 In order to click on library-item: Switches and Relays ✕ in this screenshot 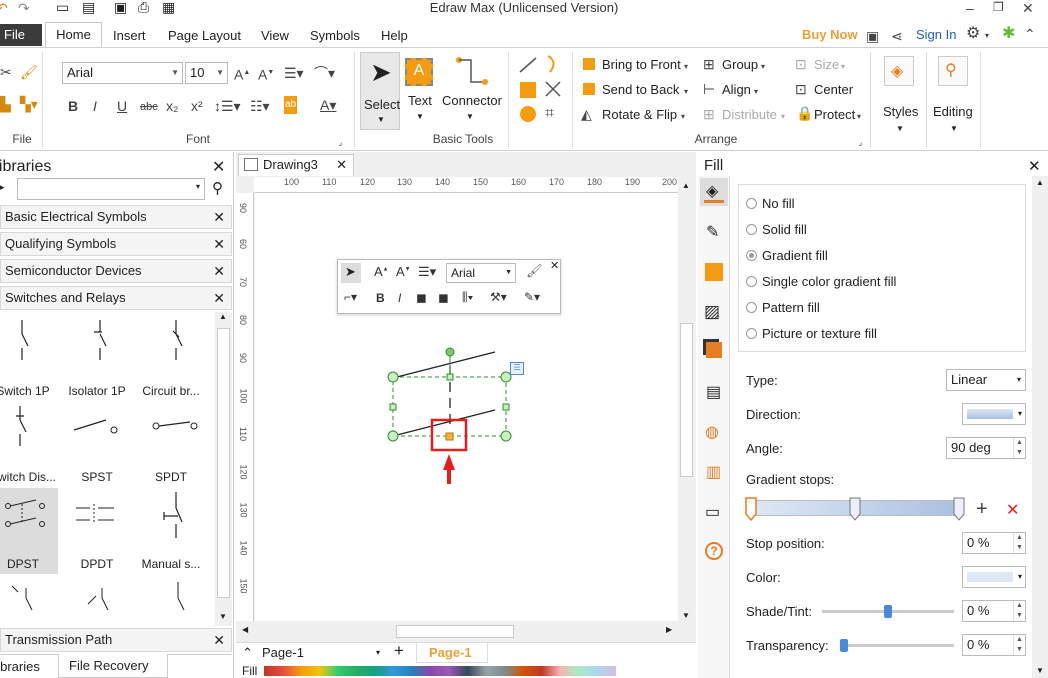, I will do `click(116, 298)`.